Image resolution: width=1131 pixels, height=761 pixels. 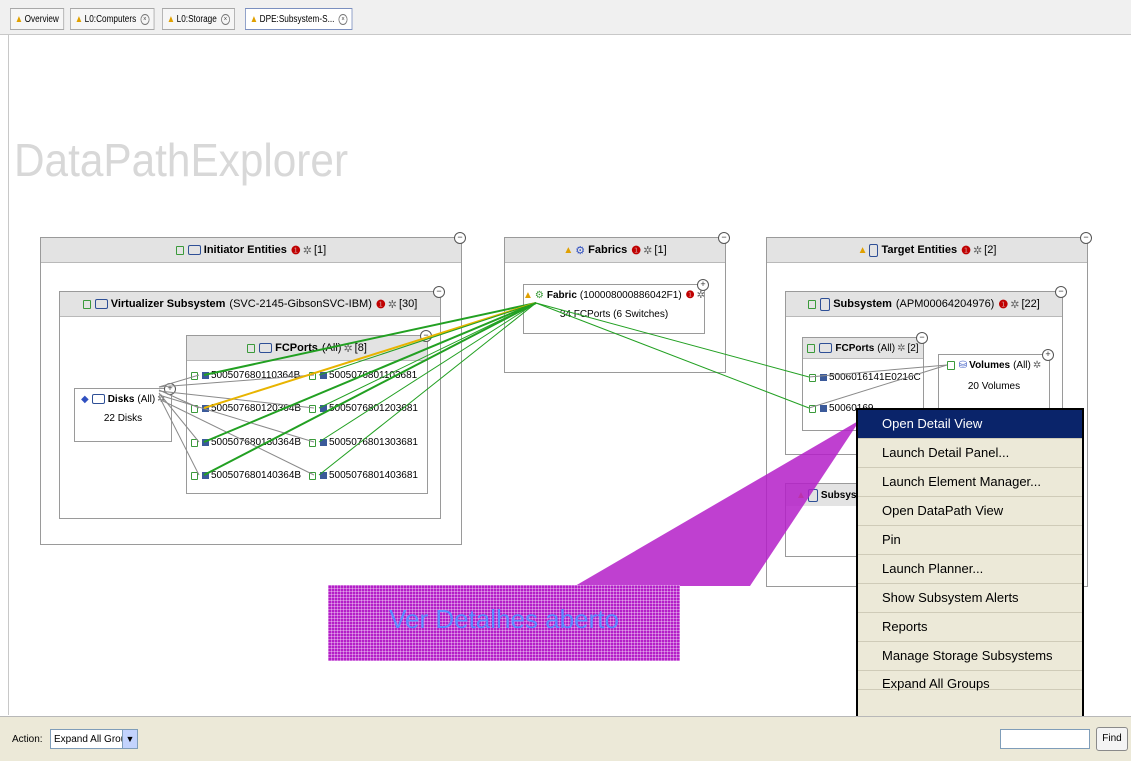 What do you see at coordinates (970, 540) in the screenshot?
I see `menu-item-pin: Pin` at bounding box center [970, 540].